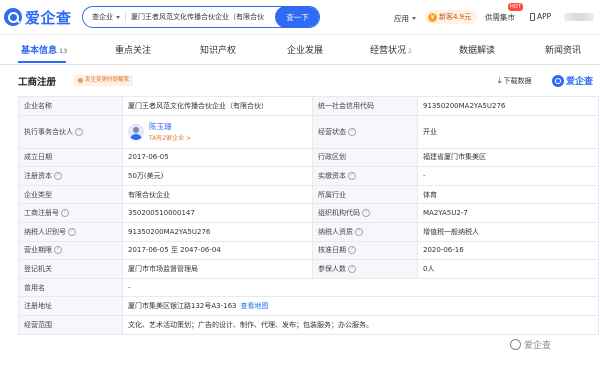 Image resolution: width=600 pixels, height=367 pixels. What do you see at coordinates (579, 17) in the screenshot?
I see `user-account-blurred` at bounding box center [579, 17].